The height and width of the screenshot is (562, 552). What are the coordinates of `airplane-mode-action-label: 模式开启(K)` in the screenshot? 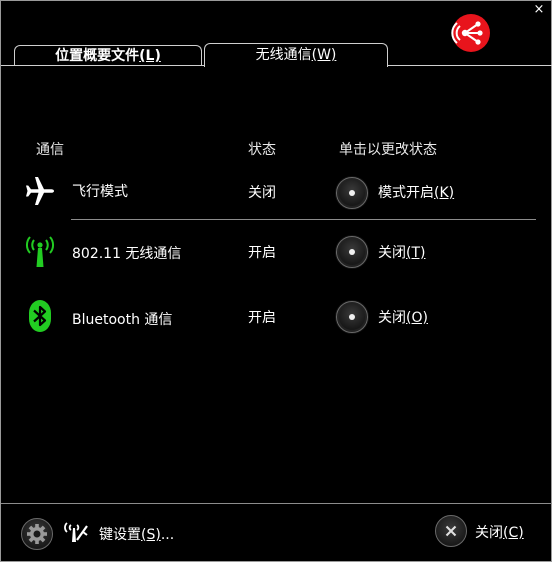 It's located at (416, 192).